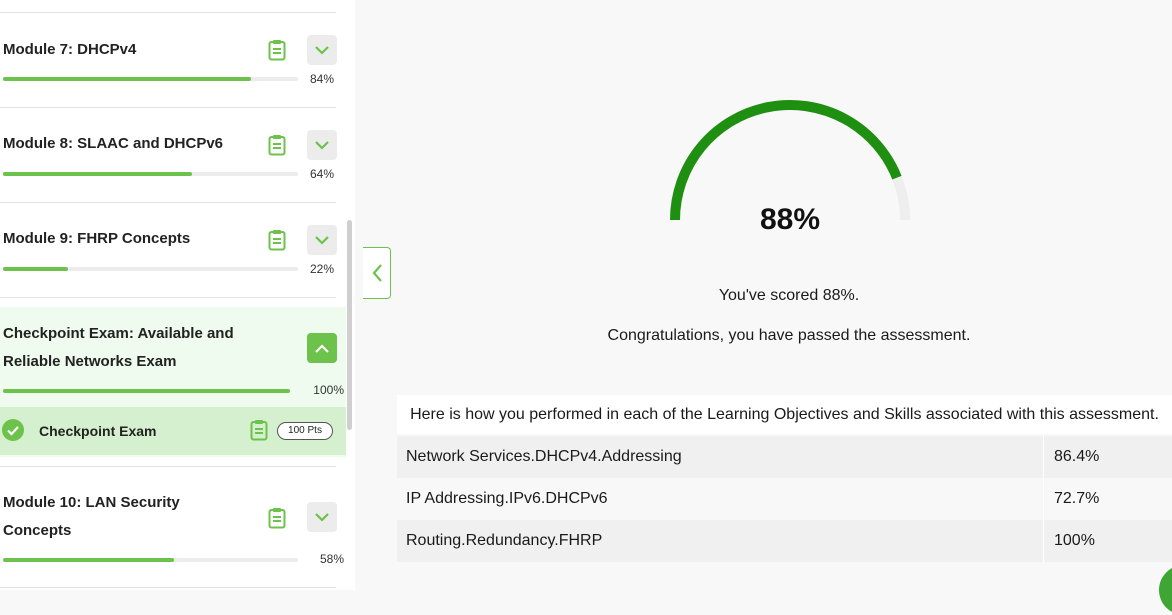 This screenshot has height=615, width=1172. Describe the element at coordinates (1165, 590) in the screenshot. I see `help-button` at that location.